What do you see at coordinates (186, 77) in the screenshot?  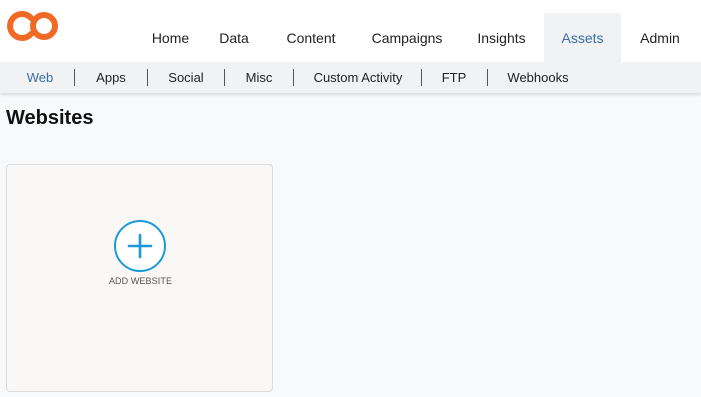 I see `subnav-social: Social` at bounding box center [186, 77].